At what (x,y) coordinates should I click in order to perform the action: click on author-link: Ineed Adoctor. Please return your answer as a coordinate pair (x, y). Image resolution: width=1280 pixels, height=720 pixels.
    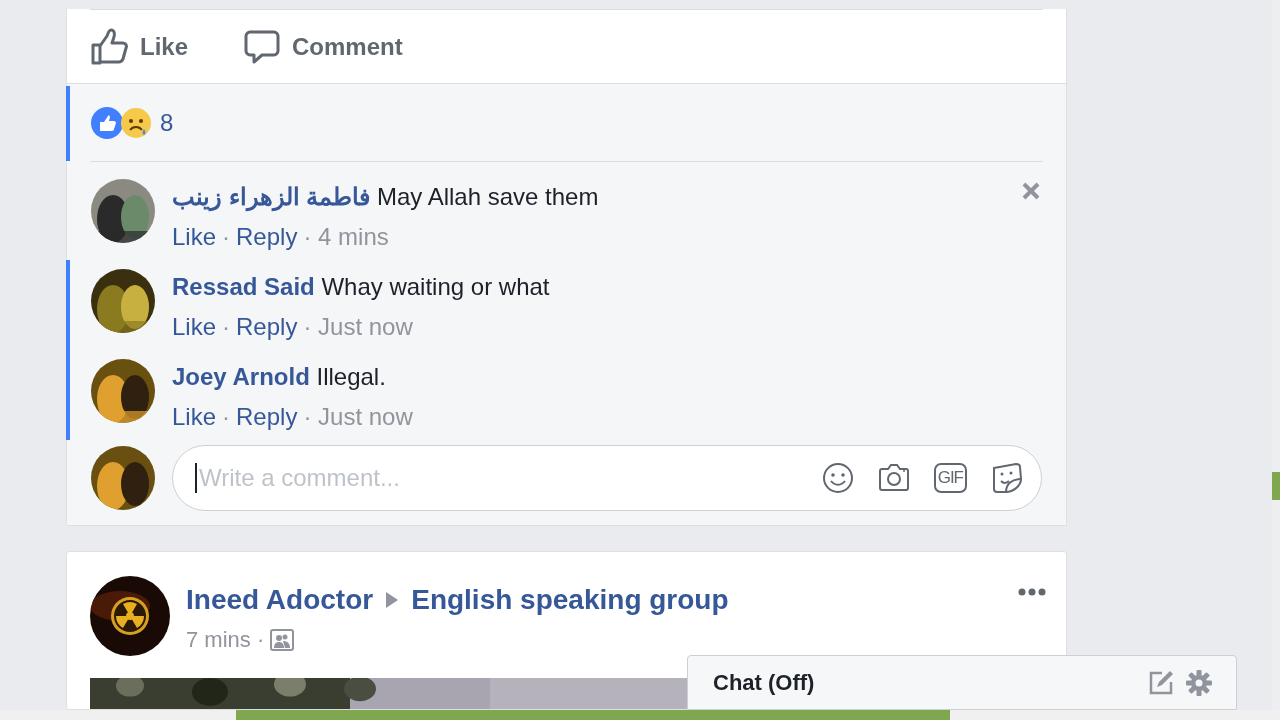
    Looking at the image, I should click on (280, 600).